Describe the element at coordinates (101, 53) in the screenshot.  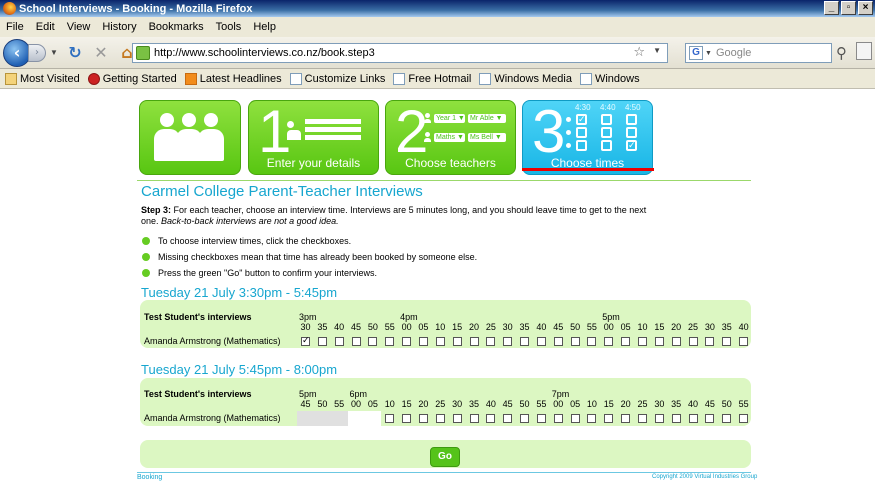
I see `stop-icon: ✕` at that location.